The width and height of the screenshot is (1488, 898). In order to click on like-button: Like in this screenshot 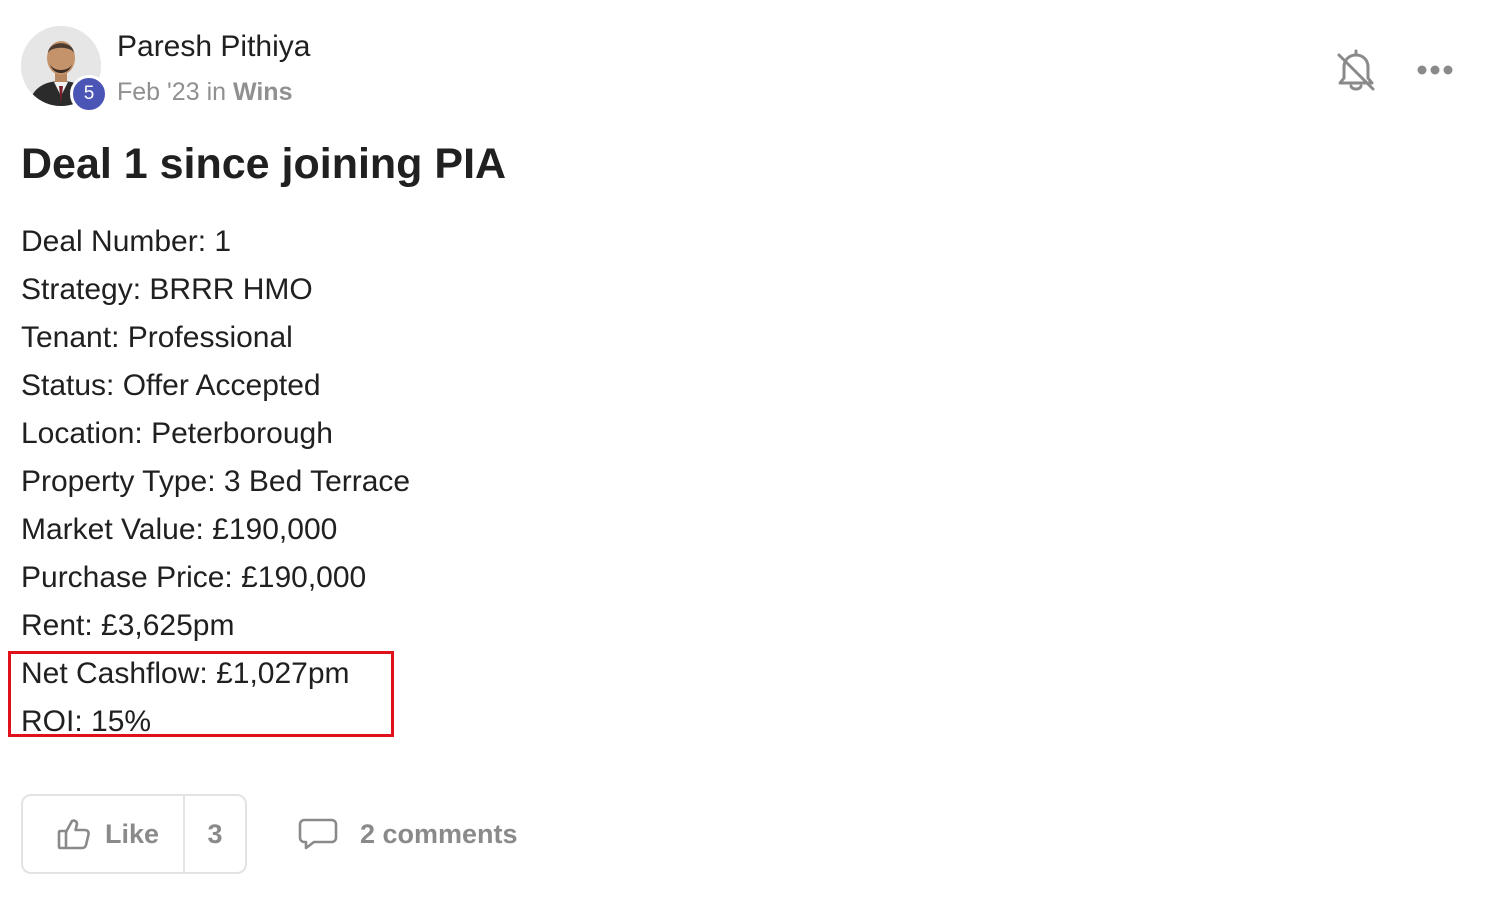, I will do `click(104, 834)`.